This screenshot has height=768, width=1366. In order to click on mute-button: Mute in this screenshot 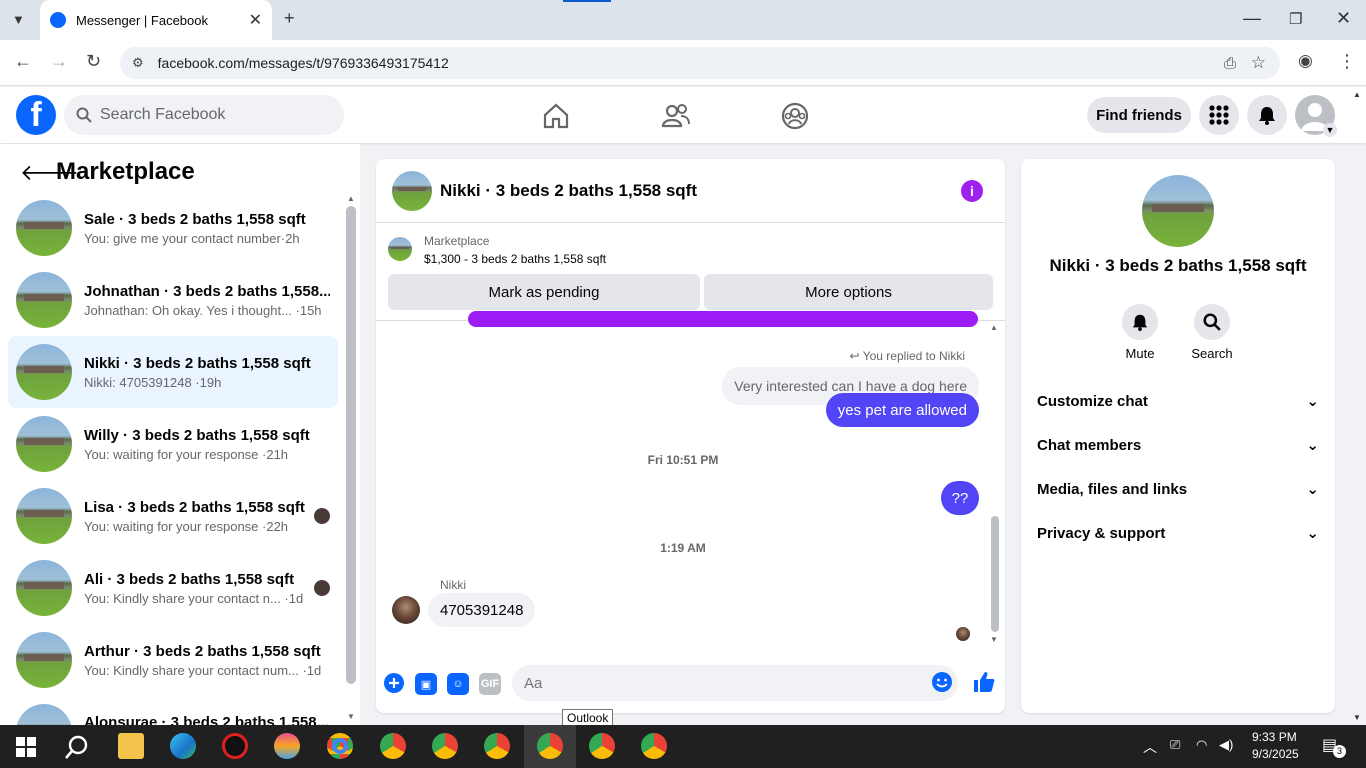, I will do `click(1140, 332)`.